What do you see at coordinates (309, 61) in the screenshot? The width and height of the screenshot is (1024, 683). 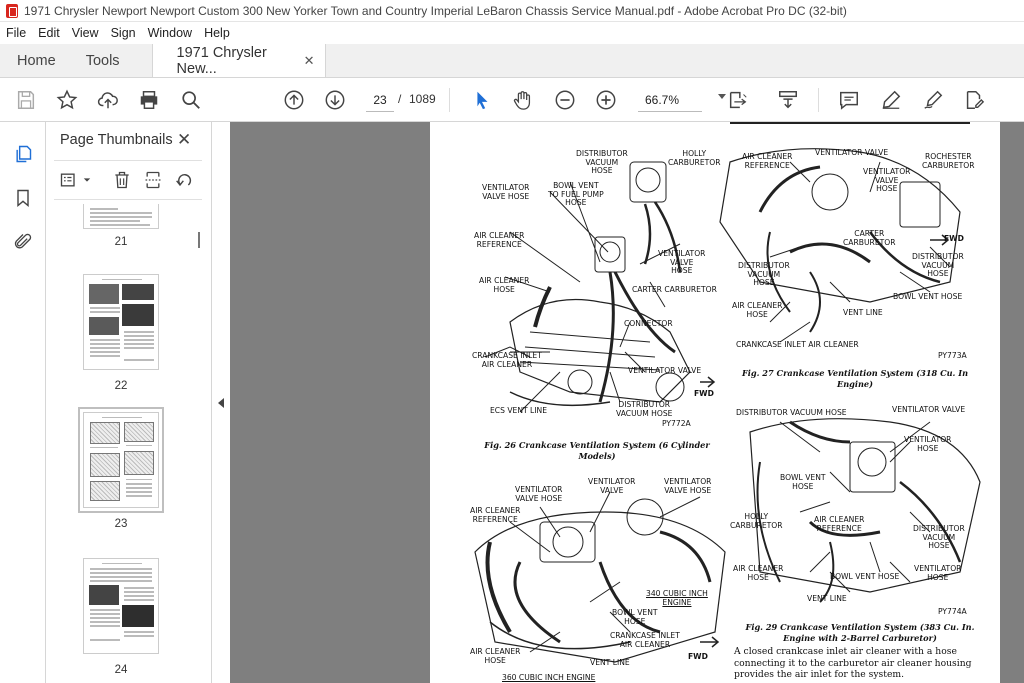 I see `close-tab-icon: ✕` at bounding box center [309, 61].